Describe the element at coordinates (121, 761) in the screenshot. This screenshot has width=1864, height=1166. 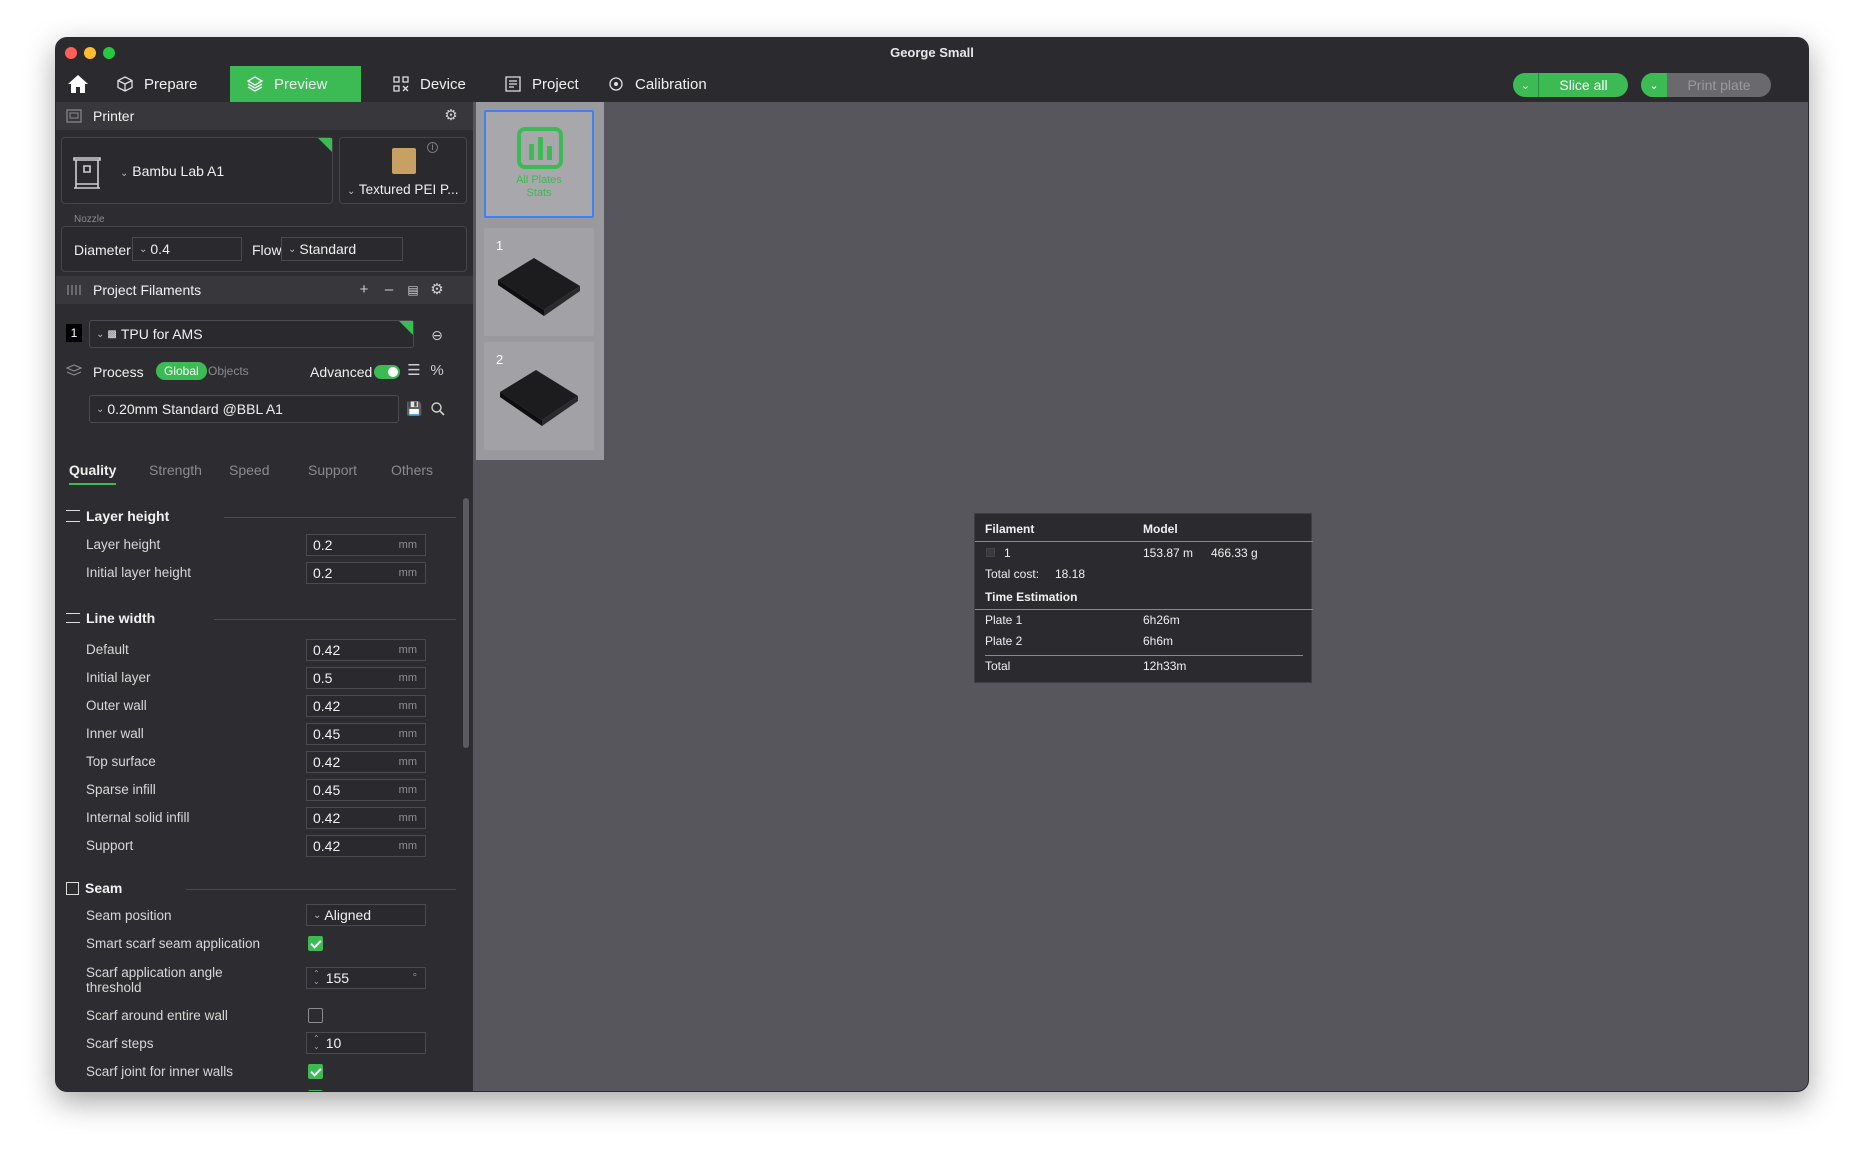
I see `line-width-row-label: Top surface` at that location.